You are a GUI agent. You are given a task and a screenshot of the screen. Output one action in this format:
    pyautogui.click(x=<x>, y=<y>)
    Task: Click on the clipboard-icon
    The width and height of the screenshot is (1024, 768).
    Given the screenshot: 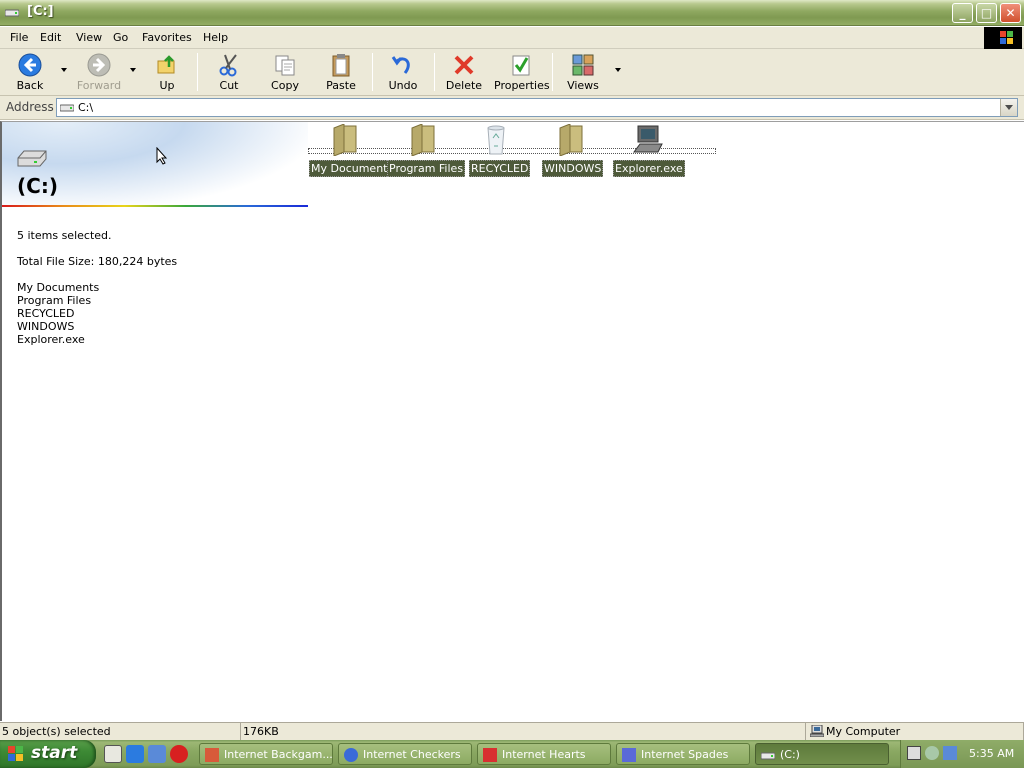 What is the action you would take?
    pyautogui.click(x=341, y=65)
    